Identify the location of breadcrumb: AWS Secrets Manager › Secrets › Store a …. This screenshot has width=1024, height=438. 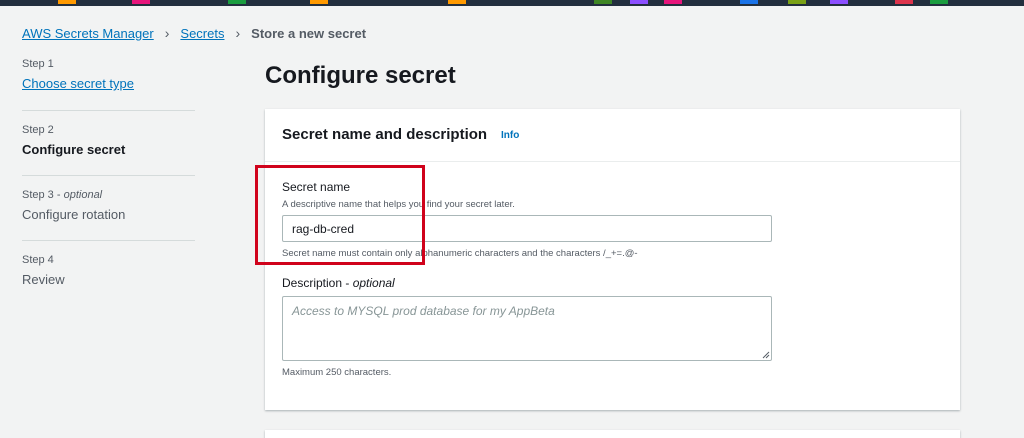
(194, 33).